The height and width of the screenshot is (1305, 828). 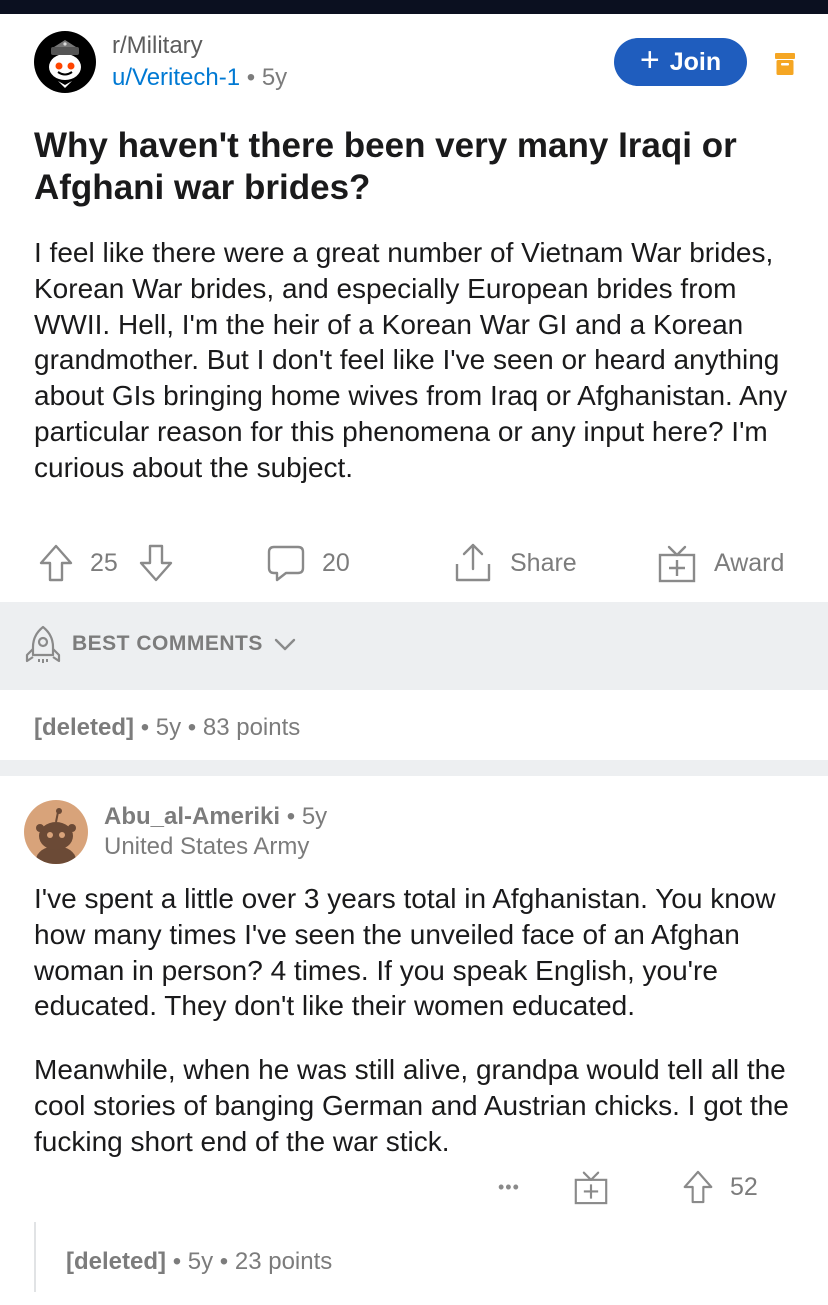 What do you see at coordinates (509, 1187) in the screenshot?
I see `more-icon: •••` at bounding box center [509, 1187].